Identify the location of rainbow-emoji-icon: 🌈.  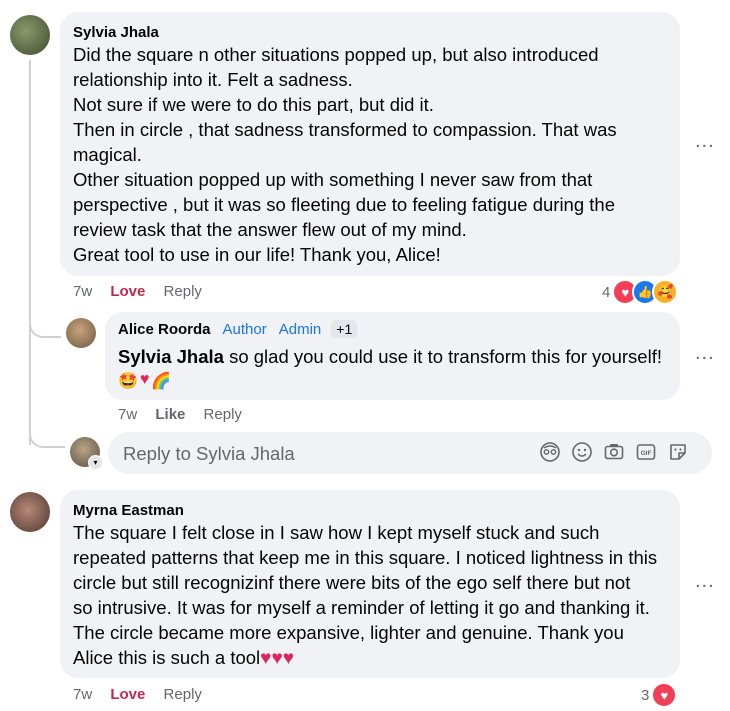
(161, 381).